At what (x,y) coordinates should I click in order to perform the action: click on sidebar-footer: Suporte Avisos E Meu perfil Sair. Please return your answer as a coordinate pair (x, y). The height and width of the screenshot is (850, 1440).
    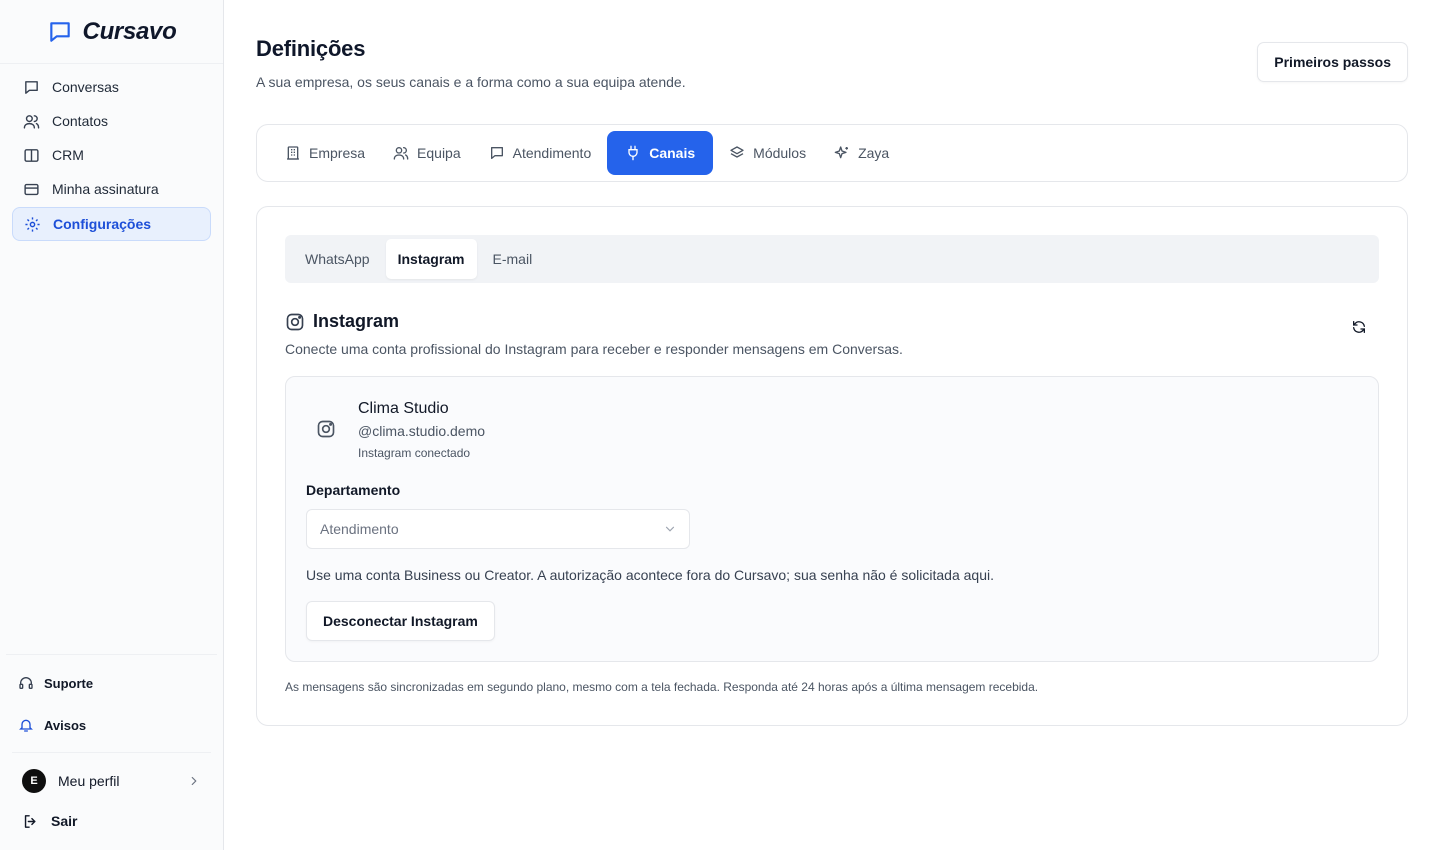
    Looking at the image, I should click on (111, 747).